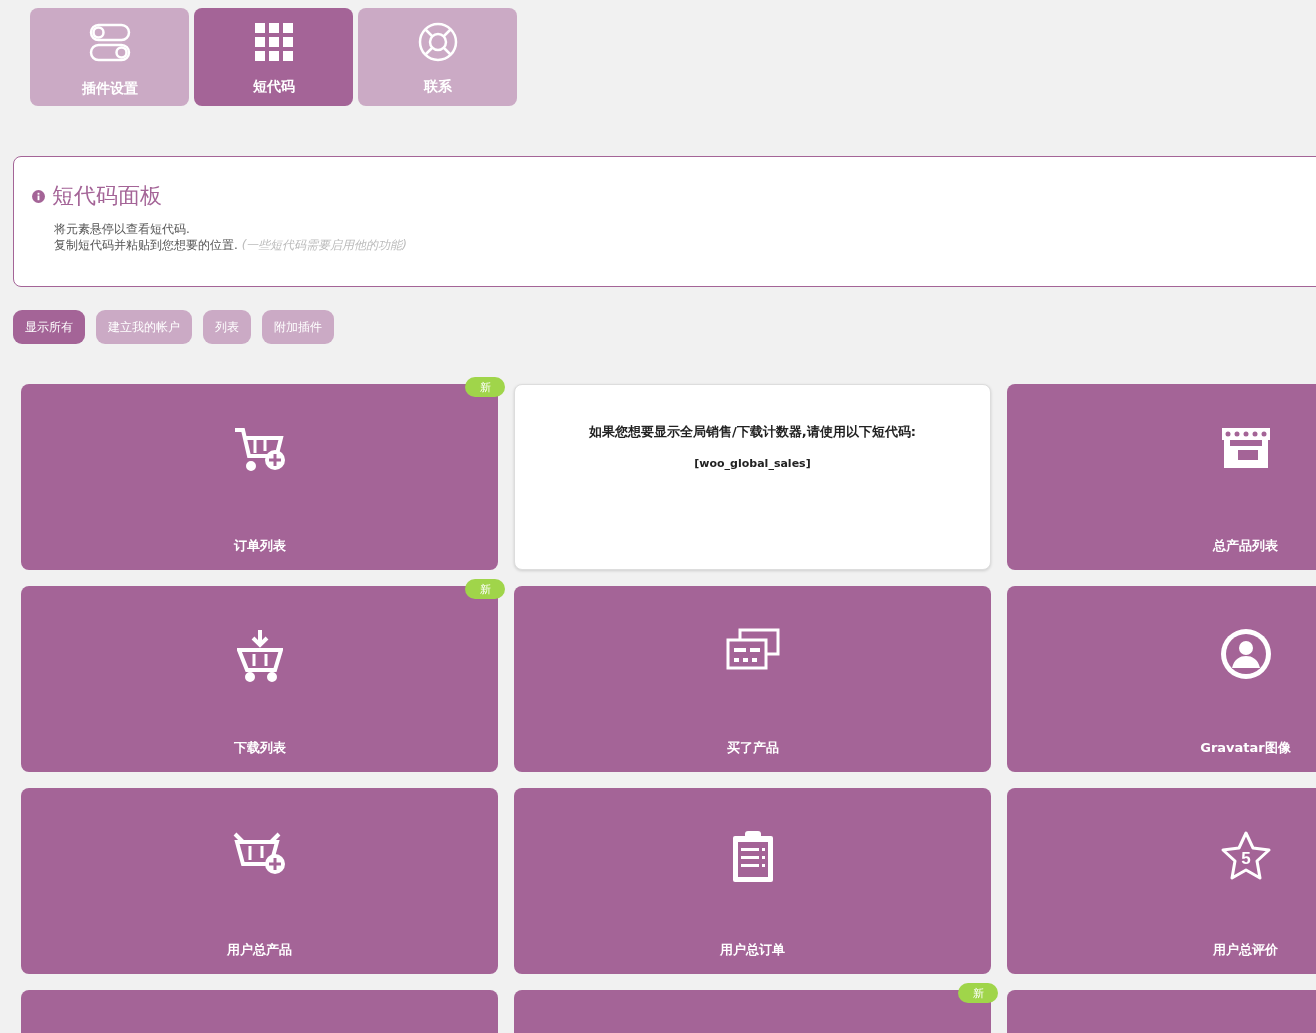 Image resolution: width=1316 pixels, height=1033 pixels. I want to click on shop-icon, so click(1245, 447).